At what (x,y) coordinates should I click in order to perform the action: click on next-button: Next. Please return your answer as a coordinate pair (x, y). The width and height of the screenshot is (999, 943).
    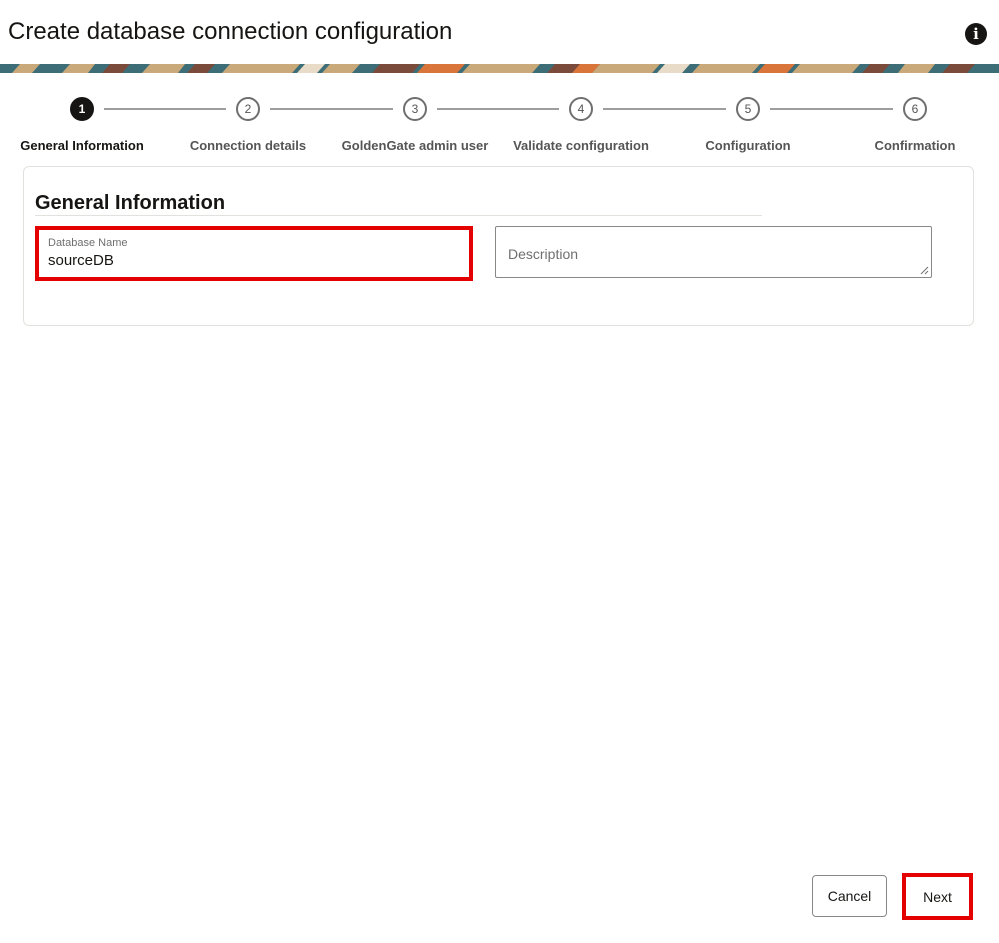
    Looking at the image, I should click on (937, 896).